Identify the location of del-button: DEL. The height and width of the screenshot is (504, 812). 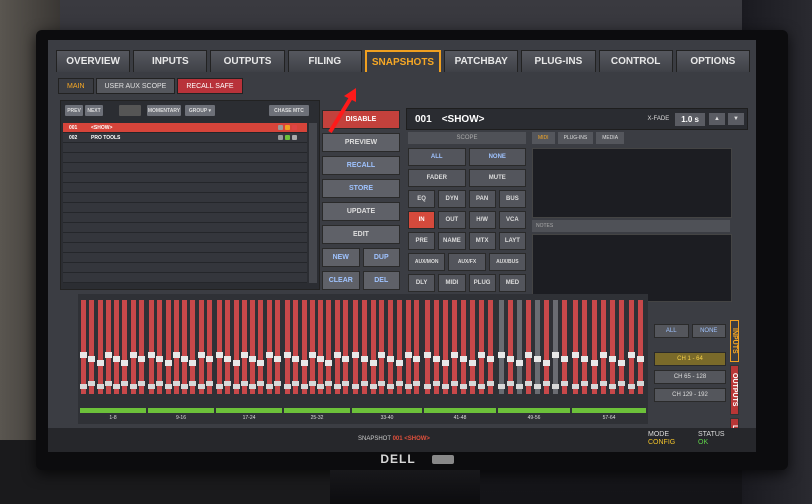
(381, 280).